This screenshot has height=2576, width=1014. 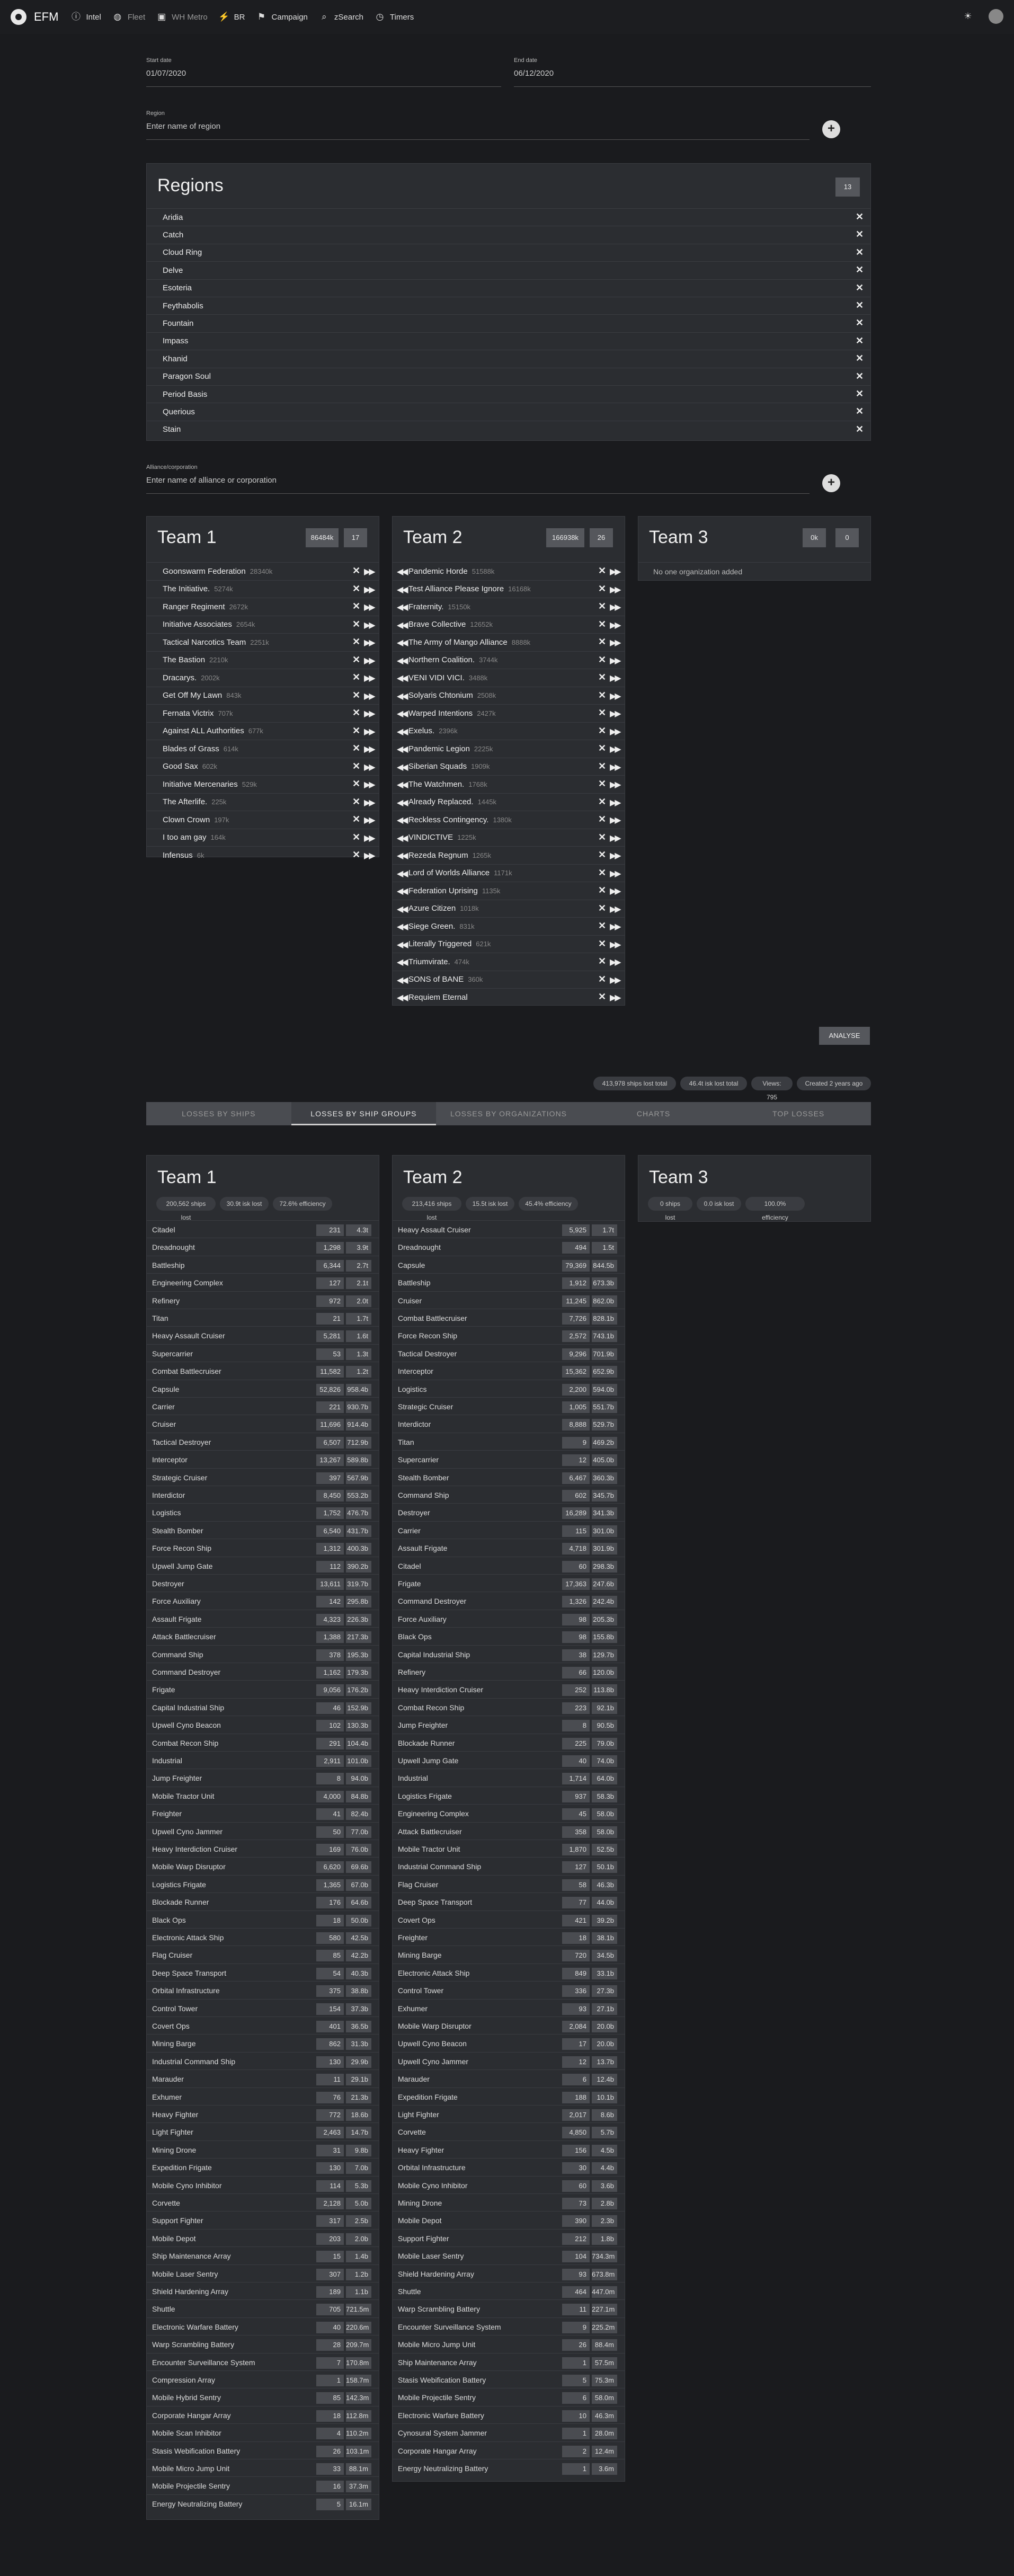 What do you see at coordinates (282, 17) in the screenshot?
I see `nav-campaign: ⚑ Campaign` at bounding box center [282, 17].